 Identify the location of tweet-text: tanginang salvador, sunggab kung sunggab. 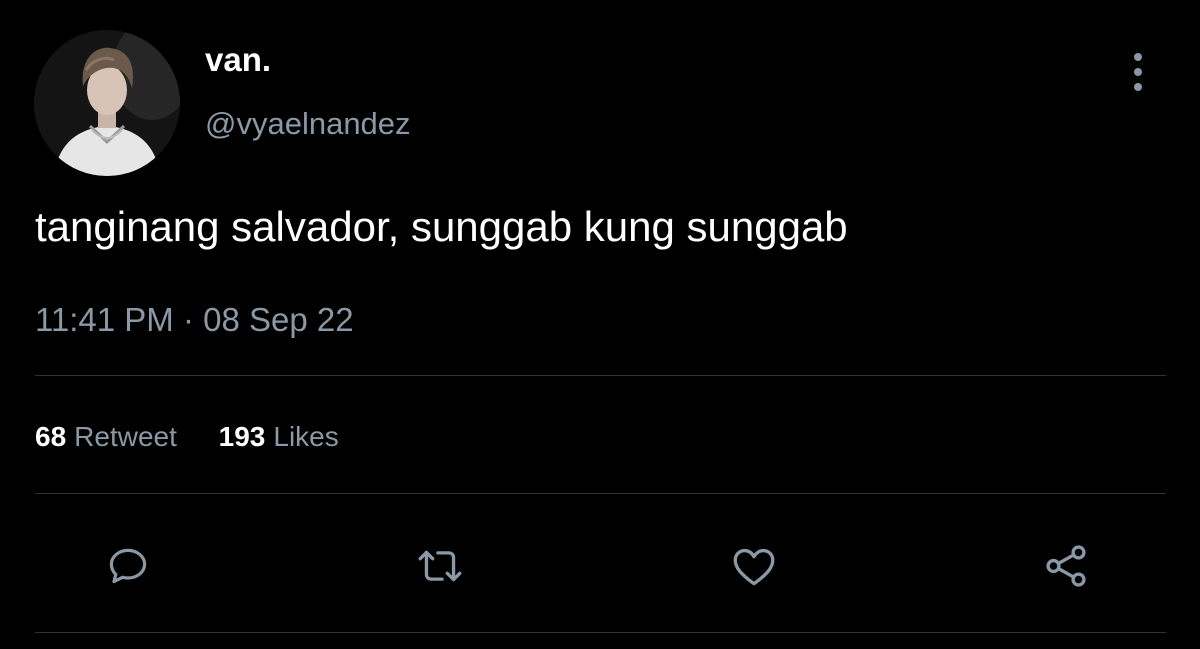
(441, 226).